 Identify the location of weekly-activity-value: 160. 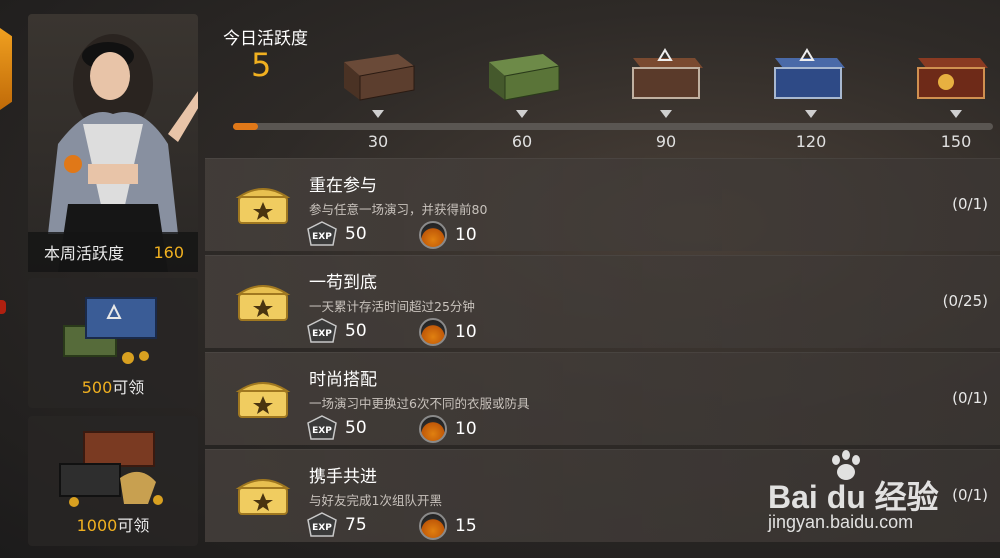
(168, 252).